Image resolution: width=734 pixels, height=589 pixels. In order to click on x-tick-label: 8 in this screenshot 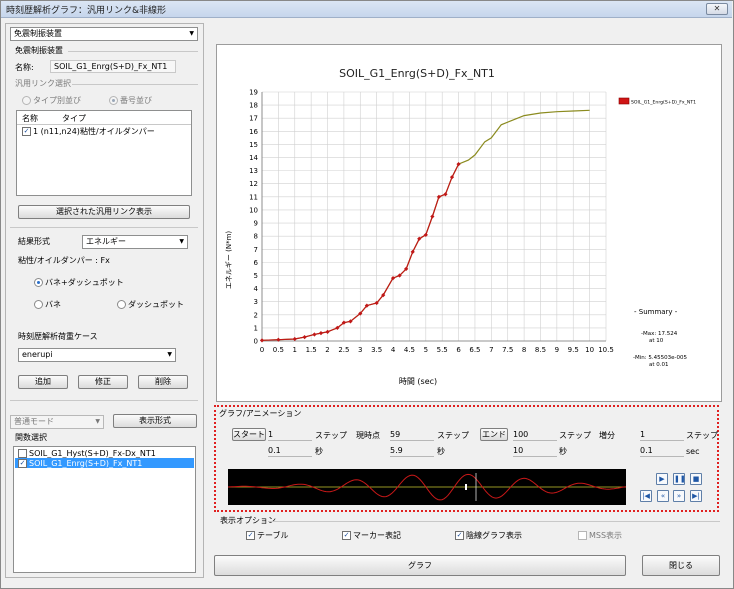, I will do `click(524, 350)`.